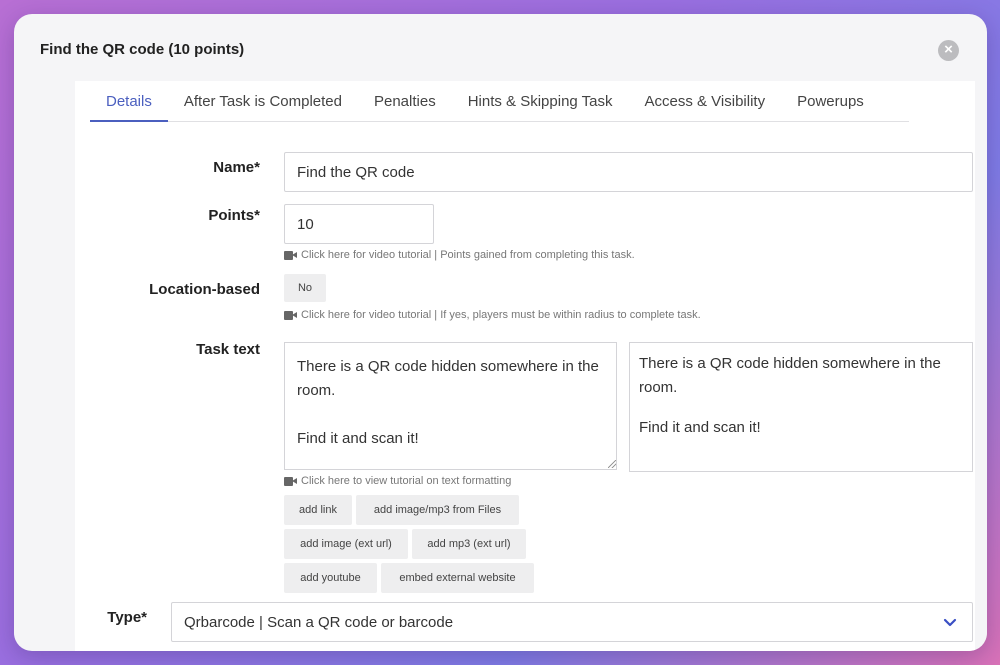  Describe the element at coordinates (127, 617) in the screenshot. I see `type-label: Type*` at that location.